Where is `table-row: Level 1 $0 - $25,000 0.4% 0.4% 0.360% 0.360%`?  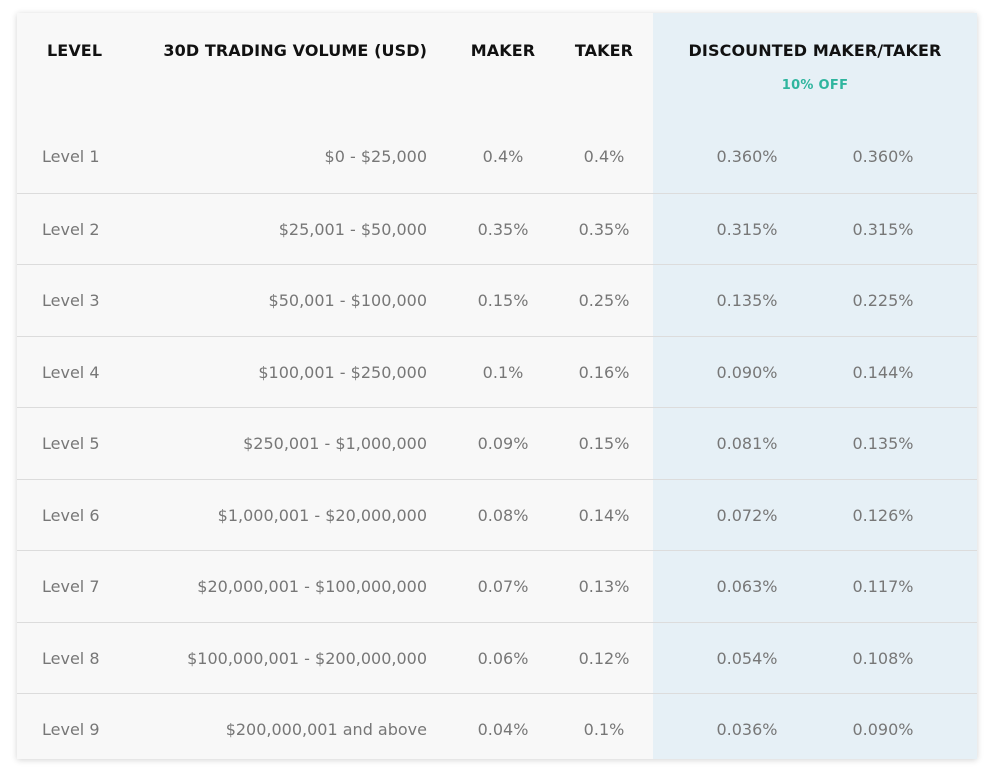 table-row: Level 1 $0 - $25,000 0.4% 0.4% 0.360% 0.360% is located at coordinates (497, 157).